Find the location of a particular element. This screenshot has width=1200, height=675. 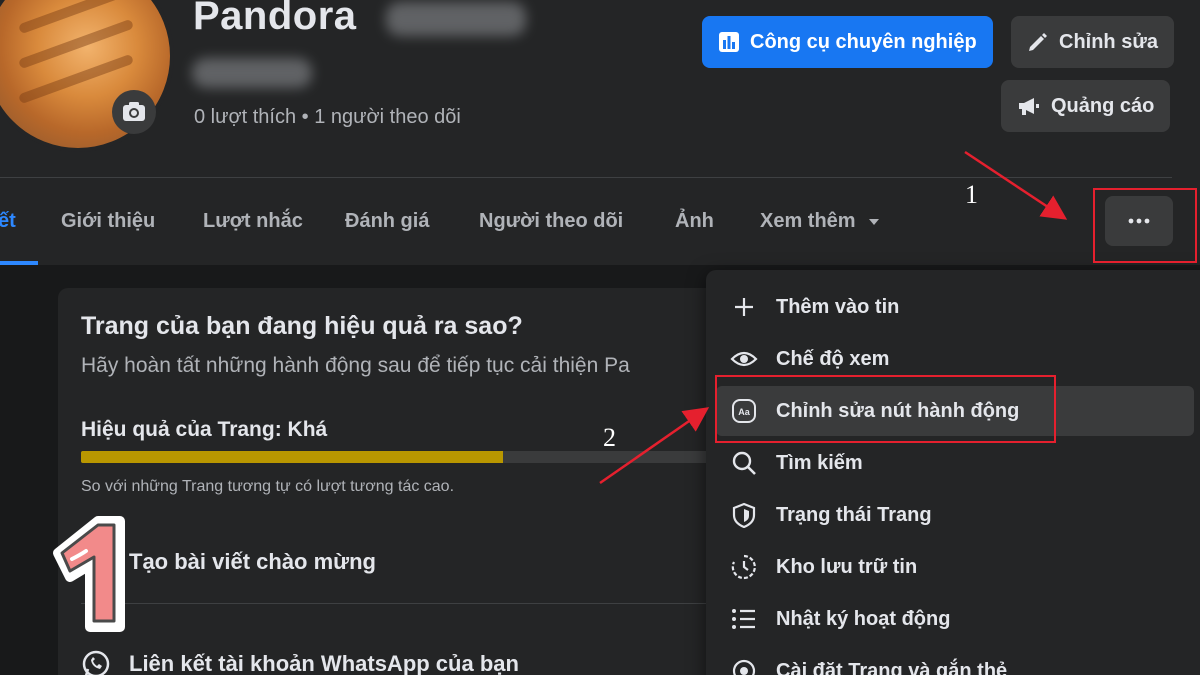

advertise-button: Quảng cáo is located at coordinates (1086, 106).